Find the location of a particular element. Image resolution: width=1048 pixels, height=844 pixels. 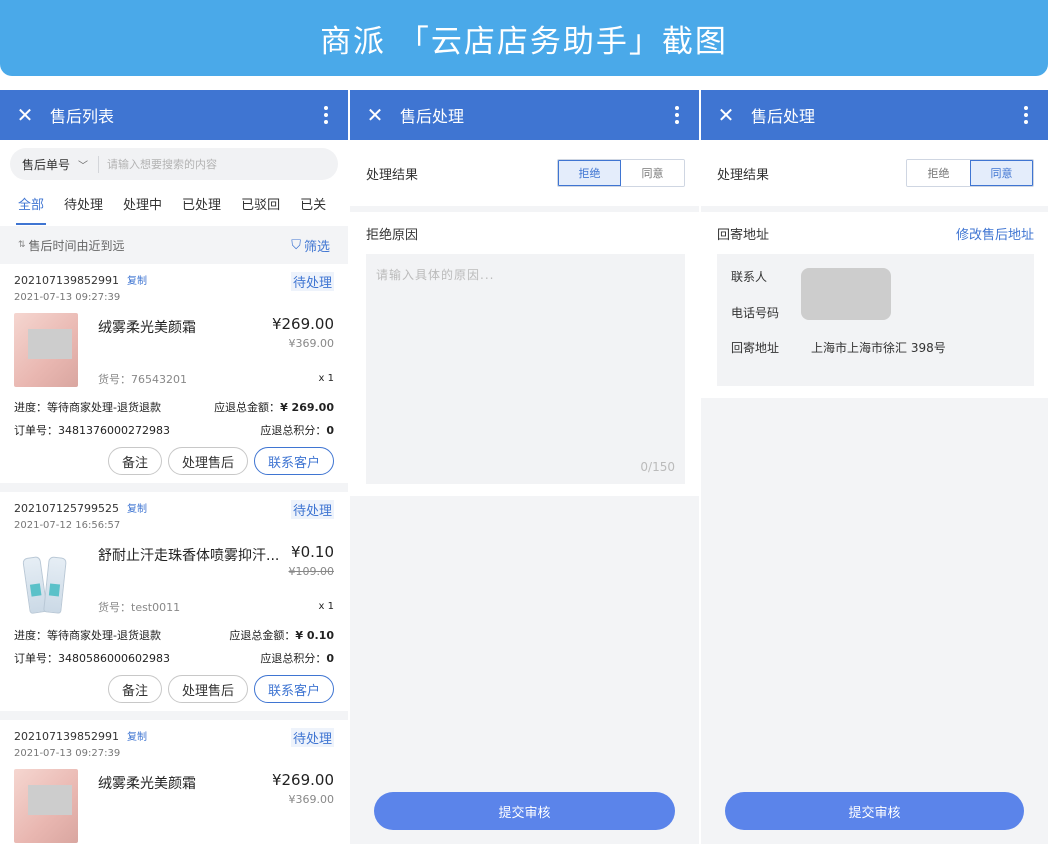

sort-label: 售后时间由近到远 is located at coordinates (76, 245).